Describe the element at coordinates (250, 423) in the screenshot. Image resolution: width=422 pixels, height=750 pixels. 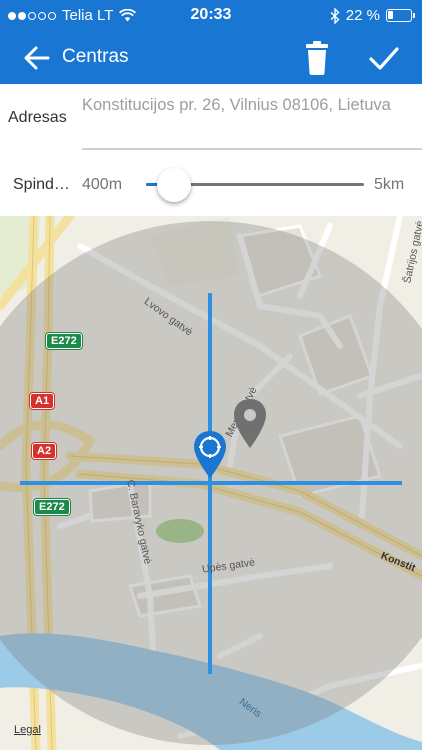
I see `map-marker-icon` at that location.